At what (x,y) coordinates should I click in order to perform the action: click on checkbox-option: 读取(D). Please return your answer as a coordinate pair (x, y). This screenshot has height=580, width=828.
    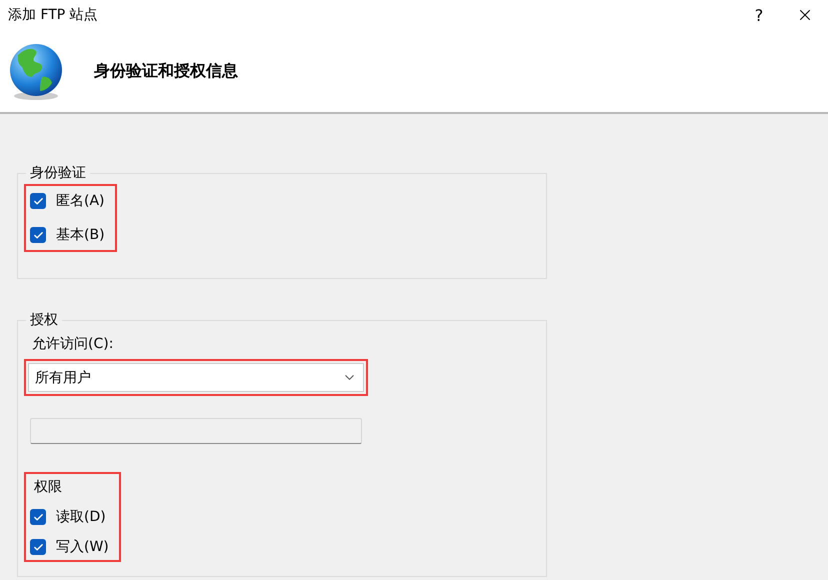
    Looking at the image, I should click on (69, 517).